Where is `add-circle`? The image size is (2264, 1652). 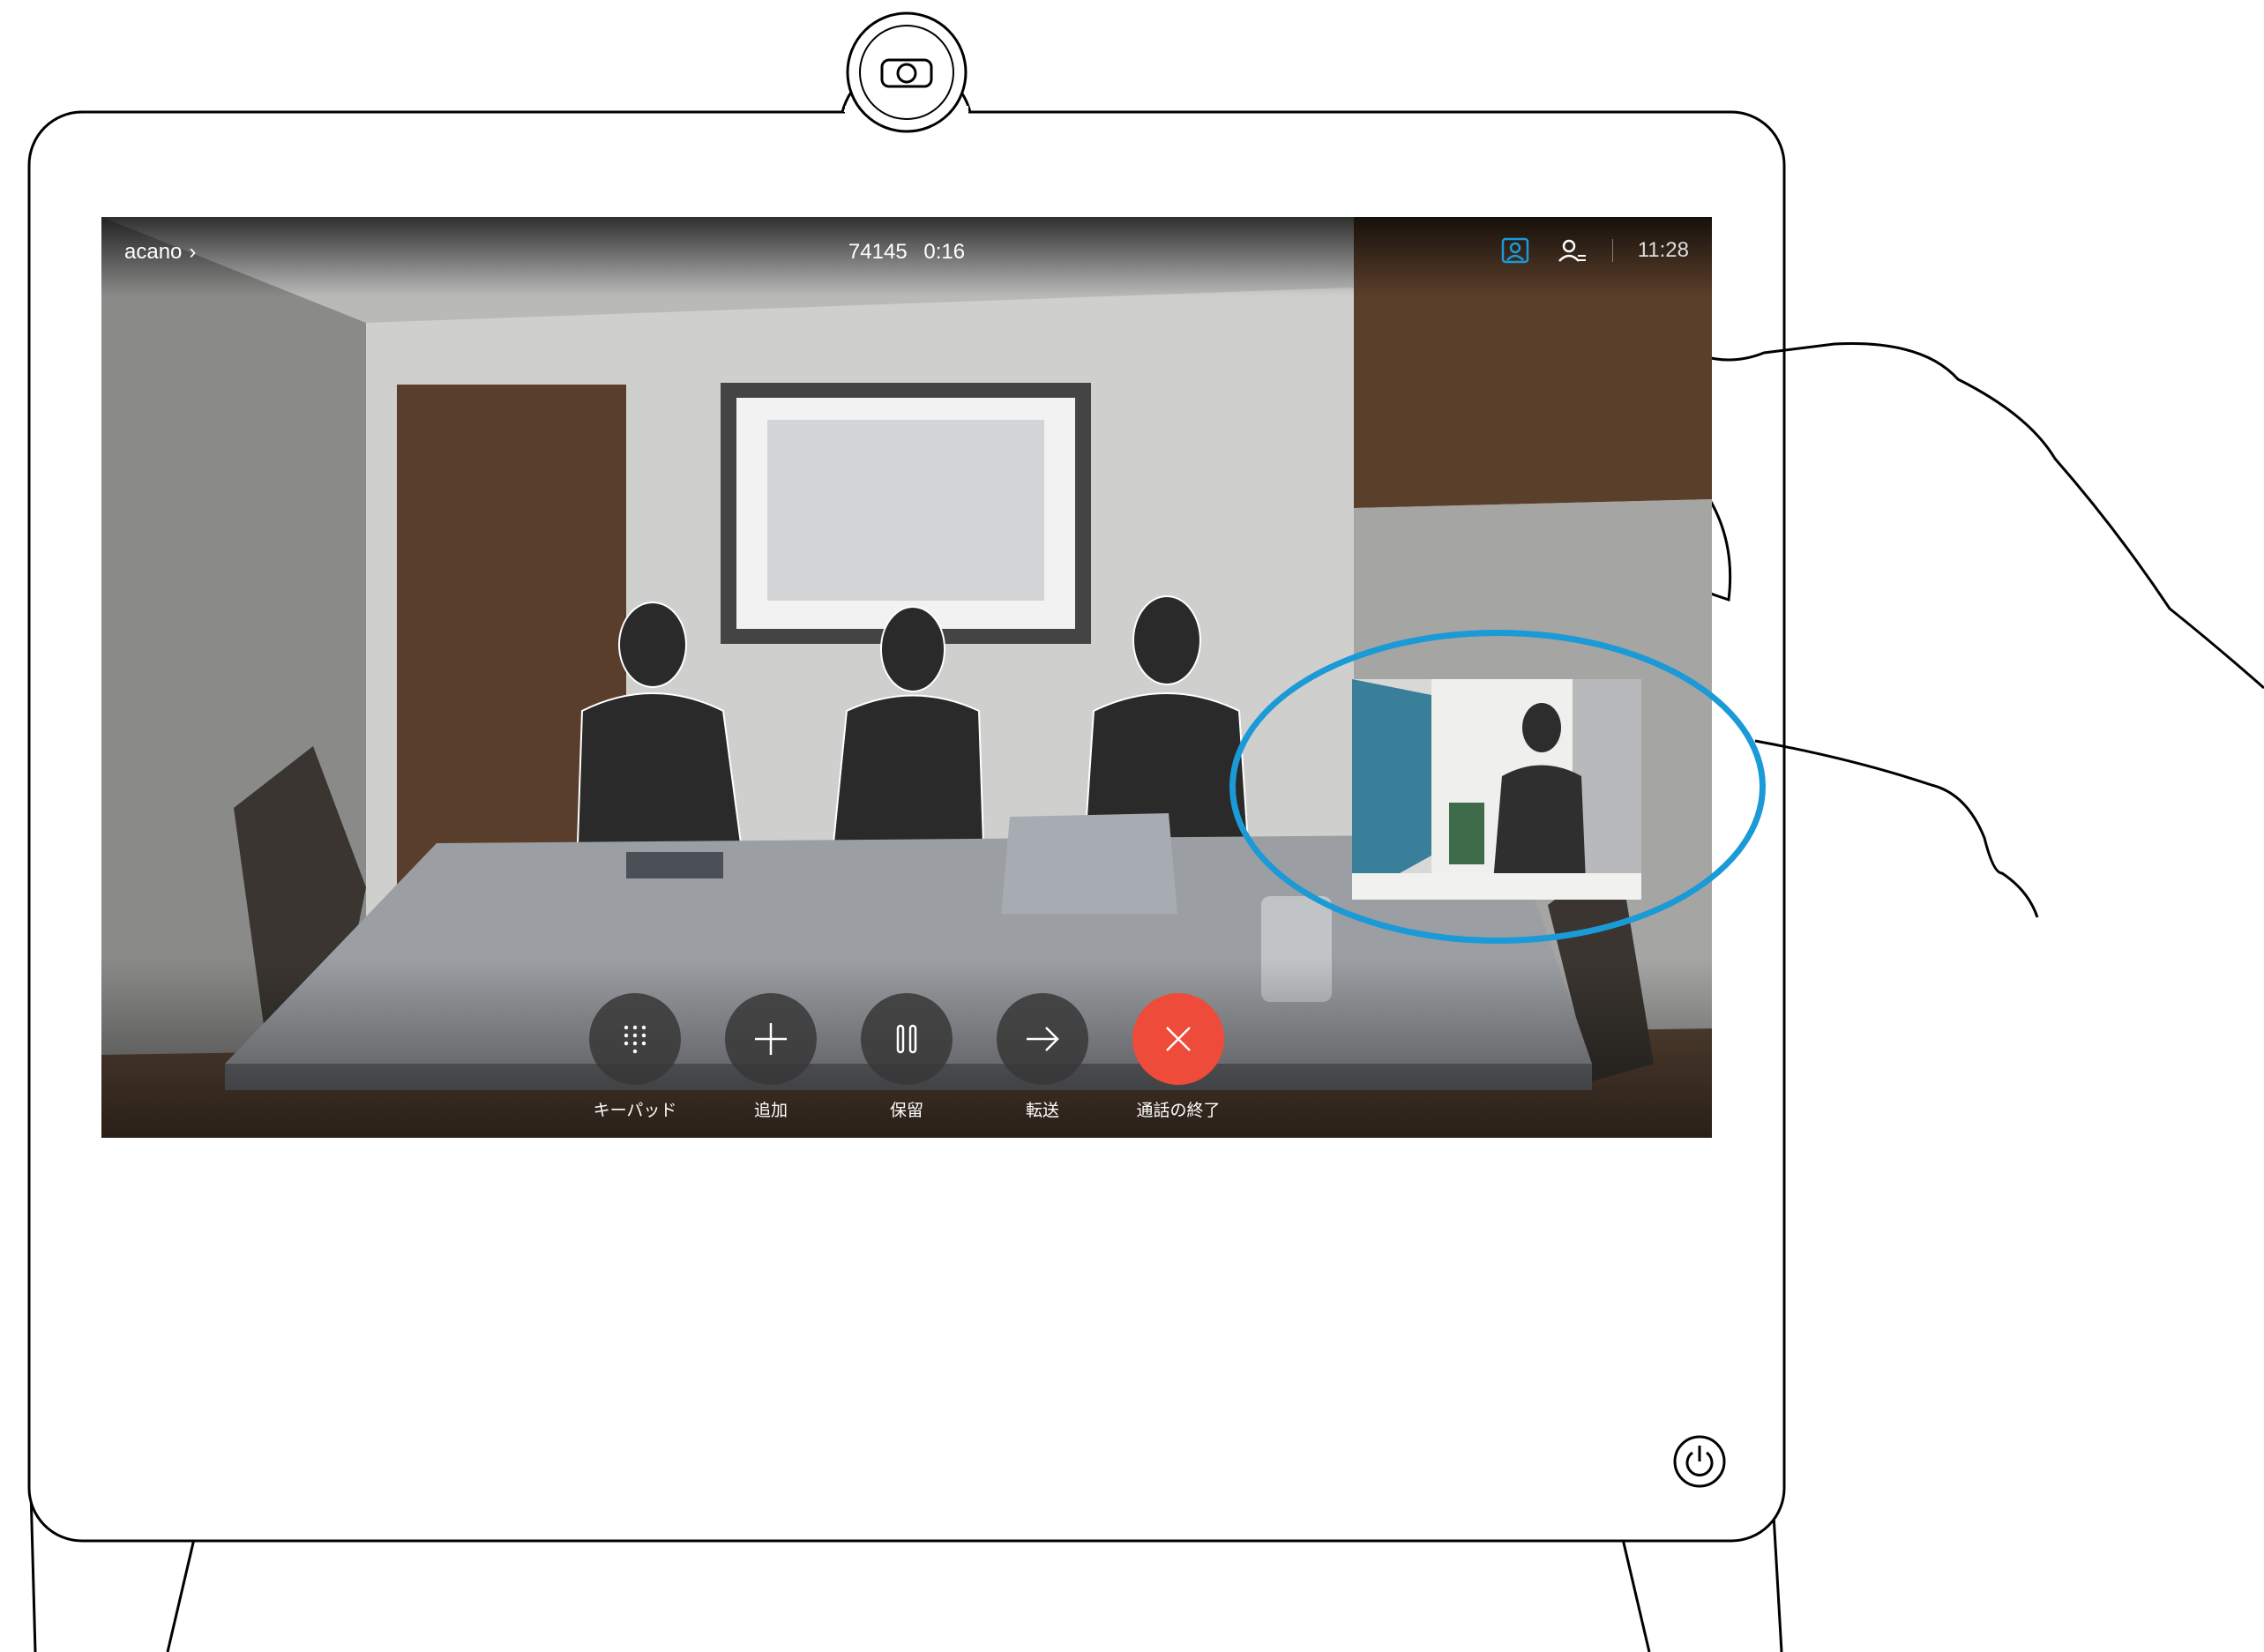
add-circle is located at coordinates (771, 1039).